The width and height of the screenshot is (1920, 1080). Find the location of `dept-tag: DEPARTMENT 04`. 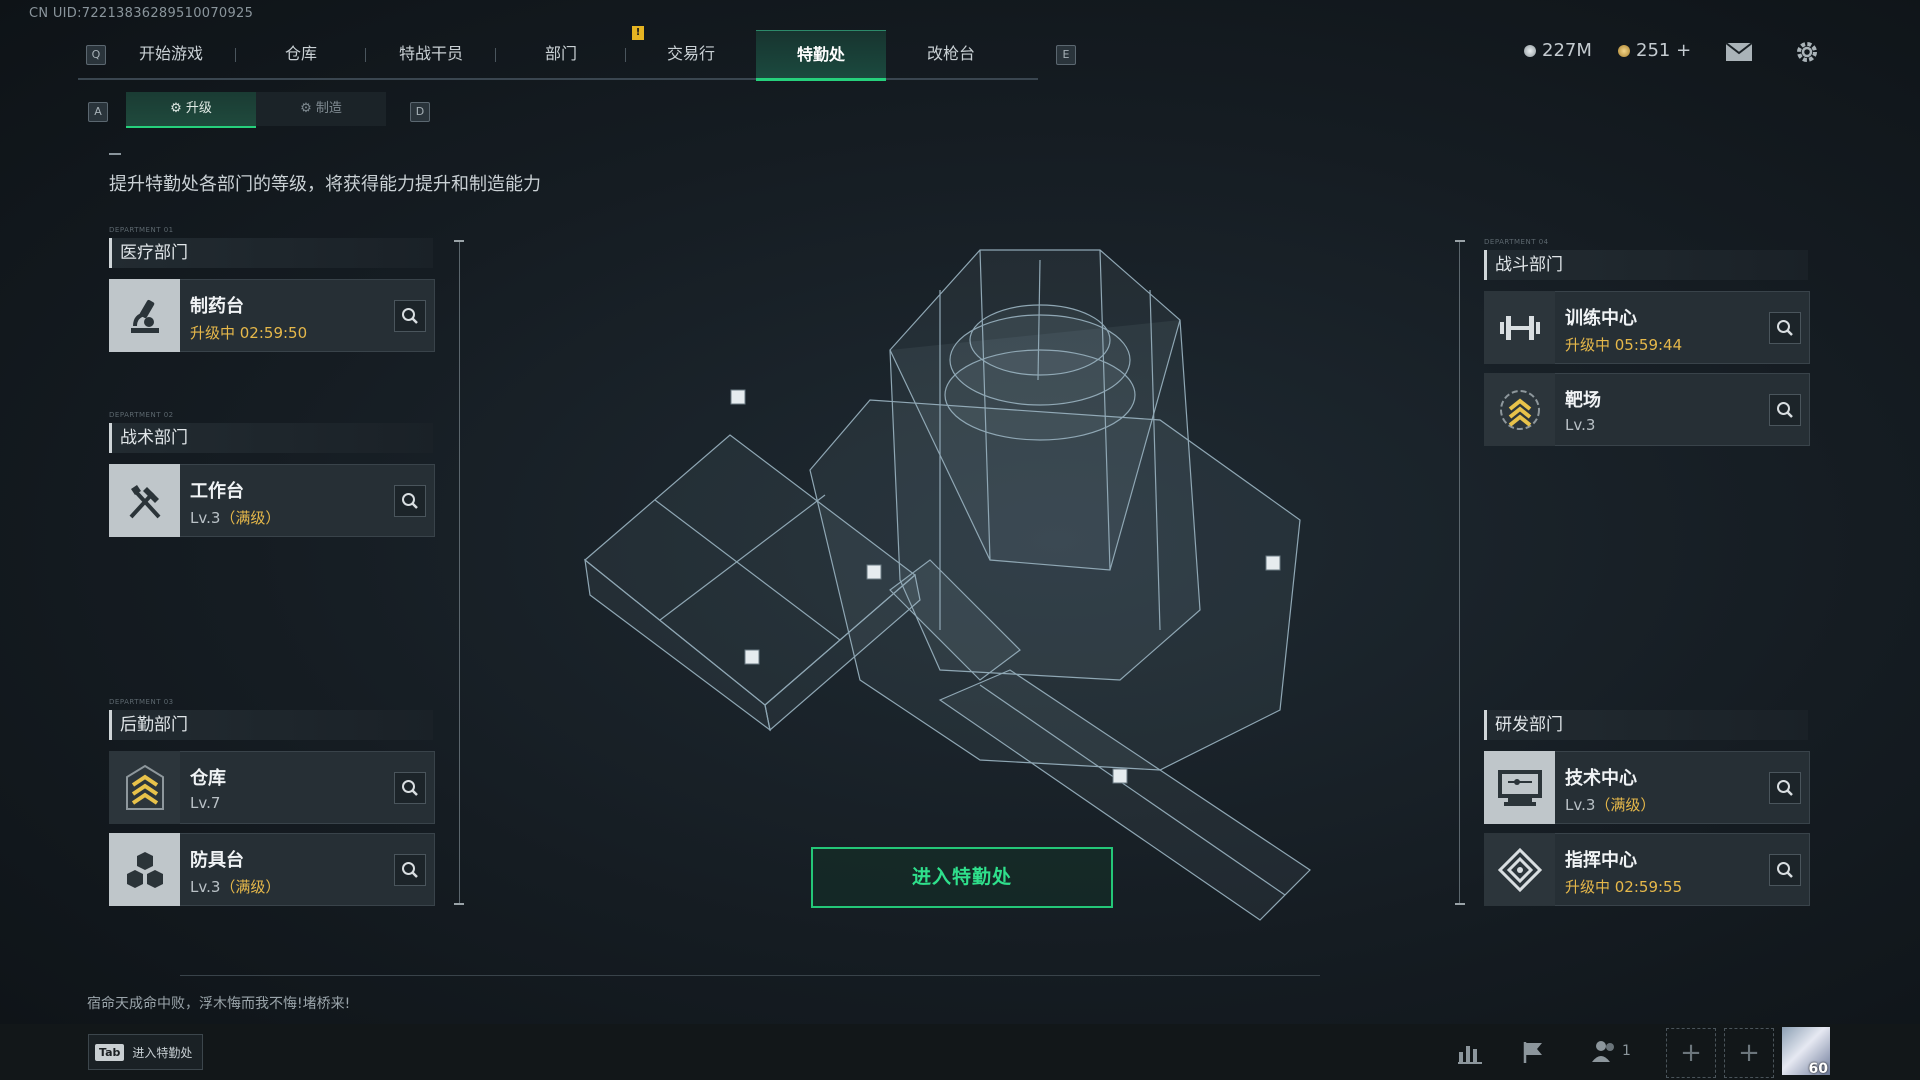

dept-tag: DEPARTMENT 04 is located at coordinates (1516, 242).